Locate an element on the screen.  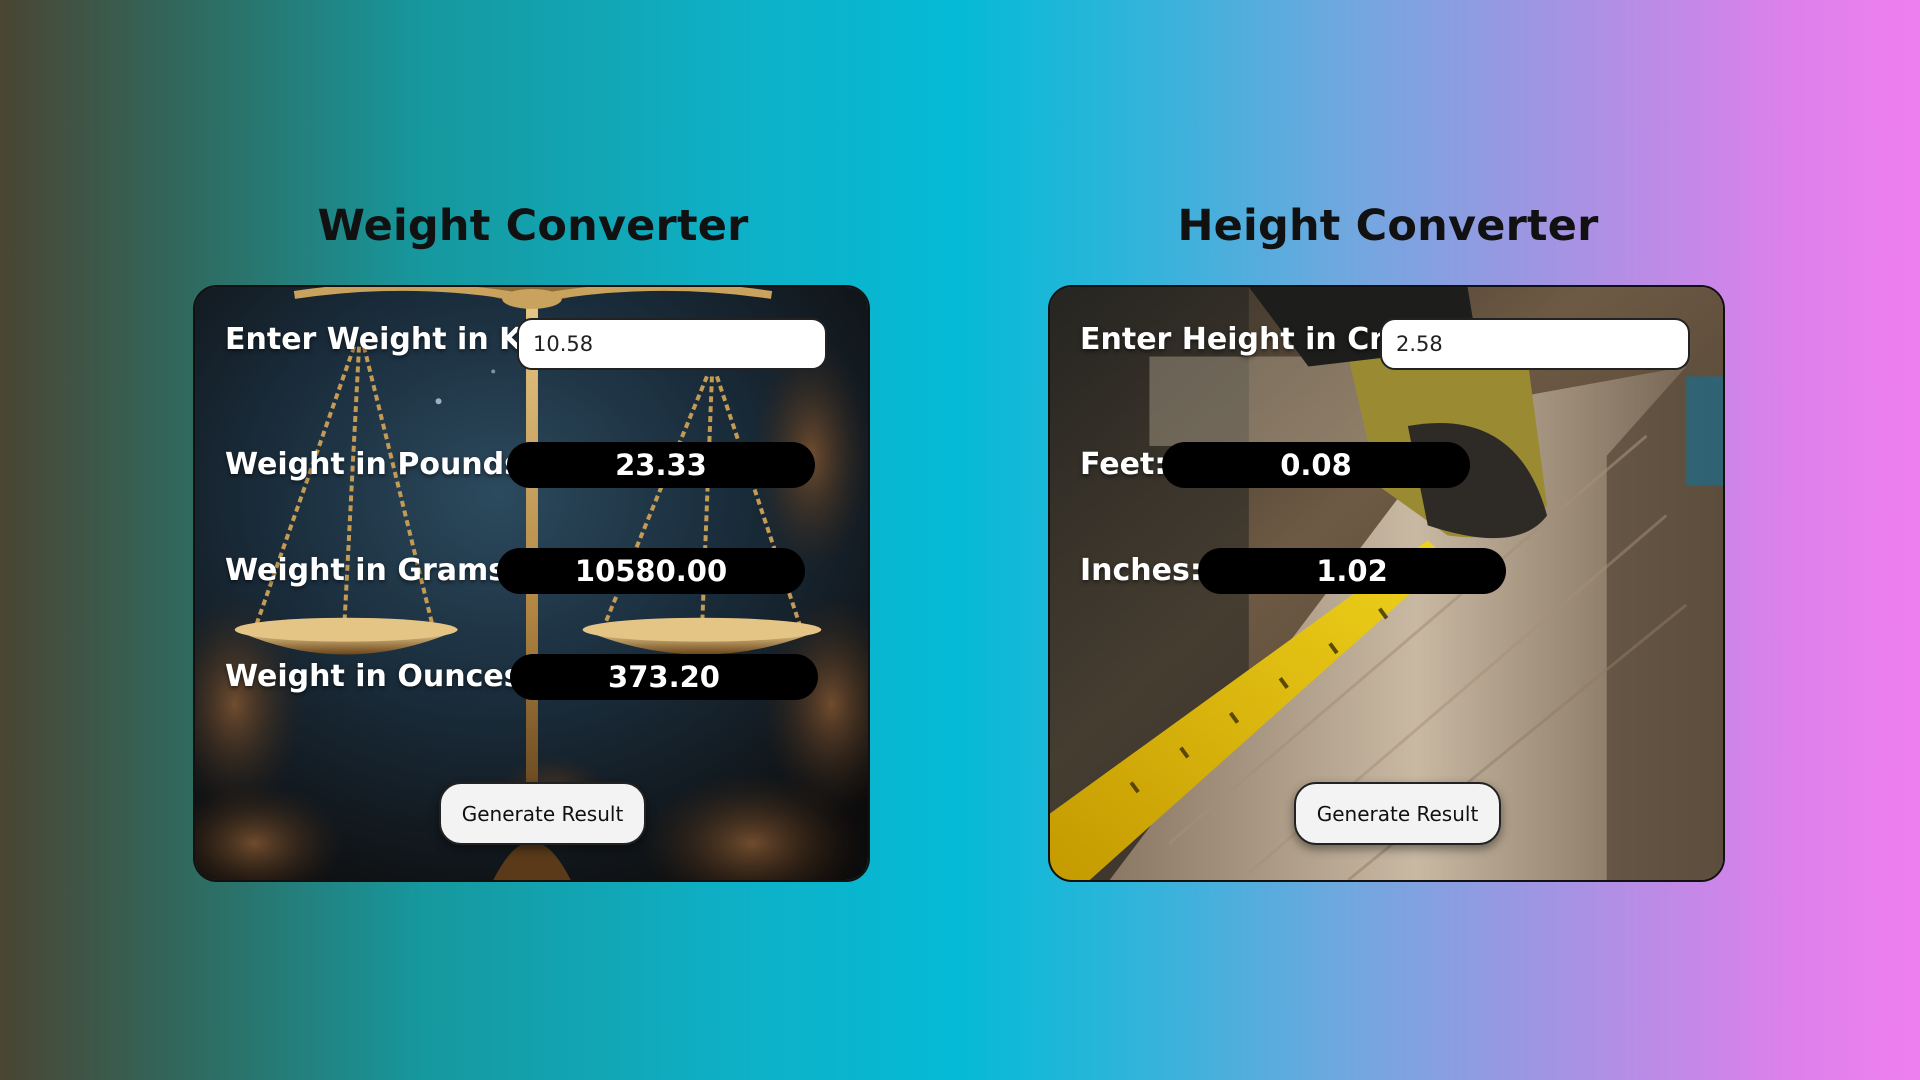
weight-pounds-result: 23.33 is located at coordinates (661, 465).